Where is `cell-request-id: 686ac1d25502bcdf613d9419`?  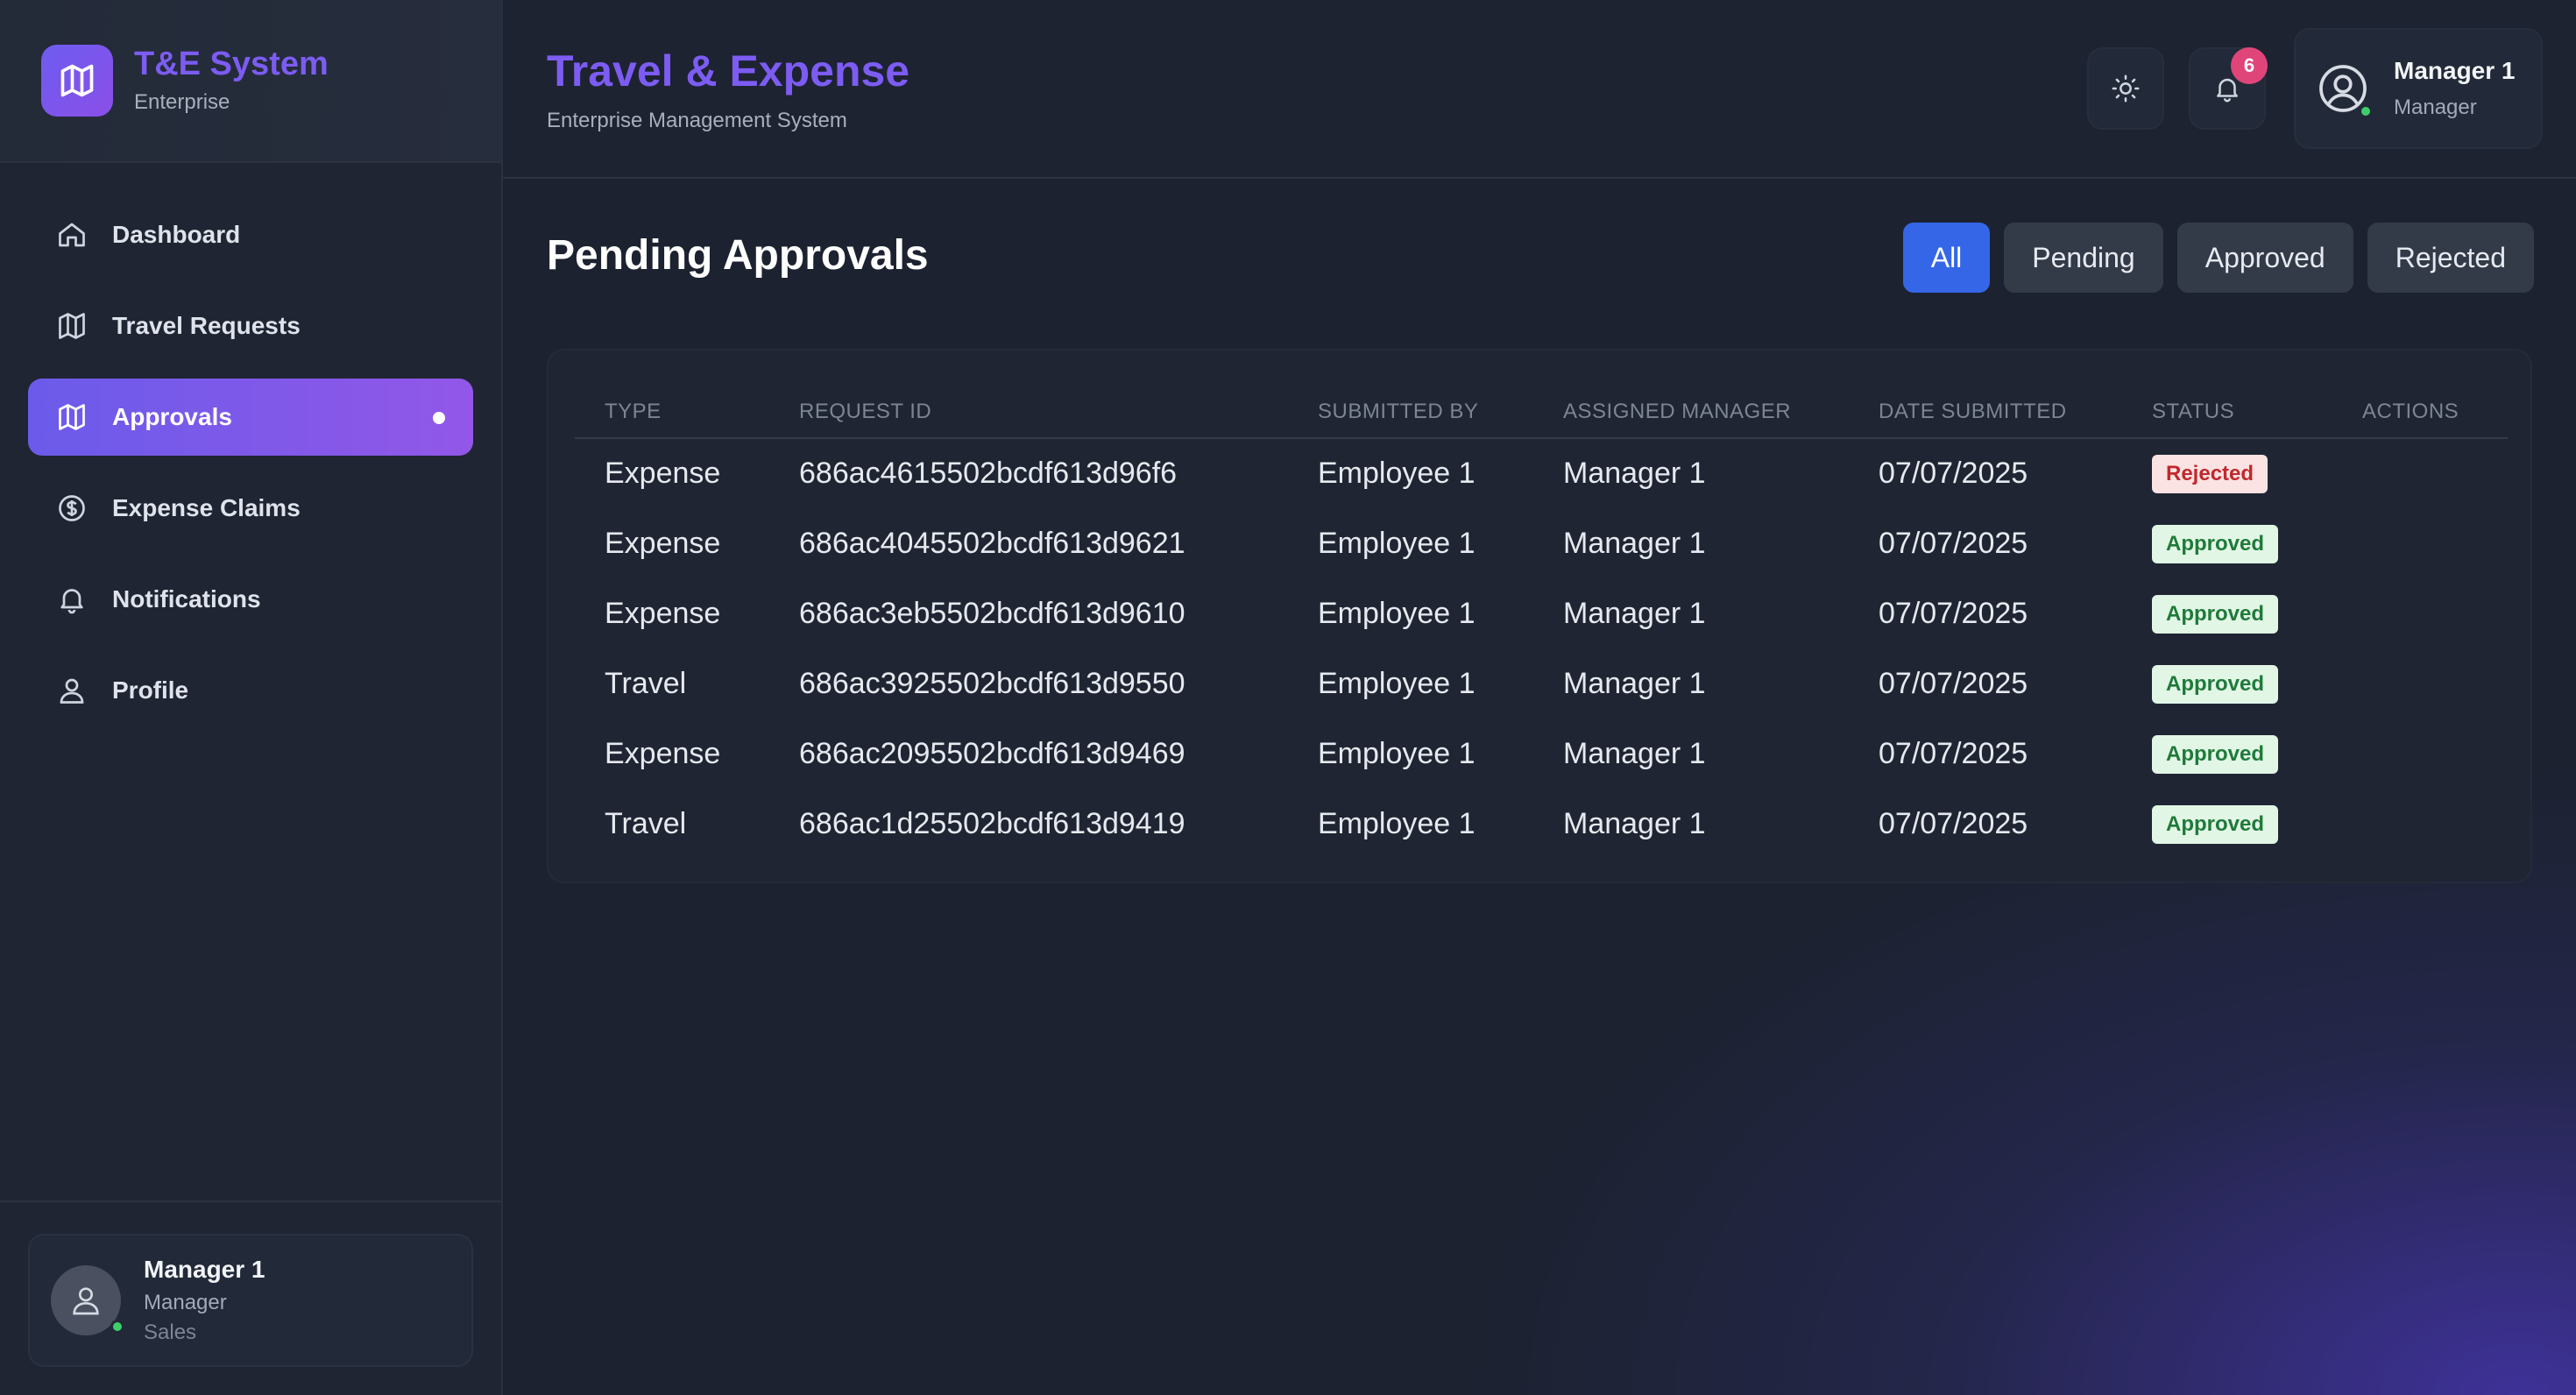 cell-request-id: 686ac1d25502bcdf613d9419 is located at coordinates (992, 823).